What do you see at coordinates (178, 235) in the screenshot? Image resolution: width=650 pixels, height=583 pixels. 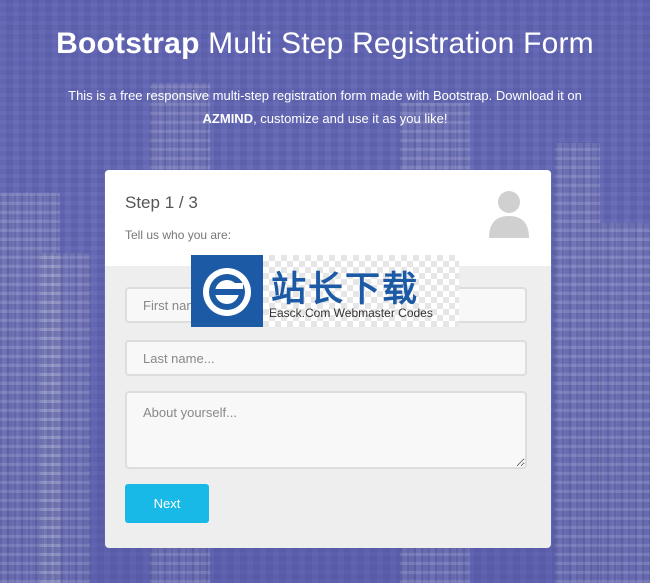 I see `step-description: Tell us who you are:` at bounding box center [178, 235].